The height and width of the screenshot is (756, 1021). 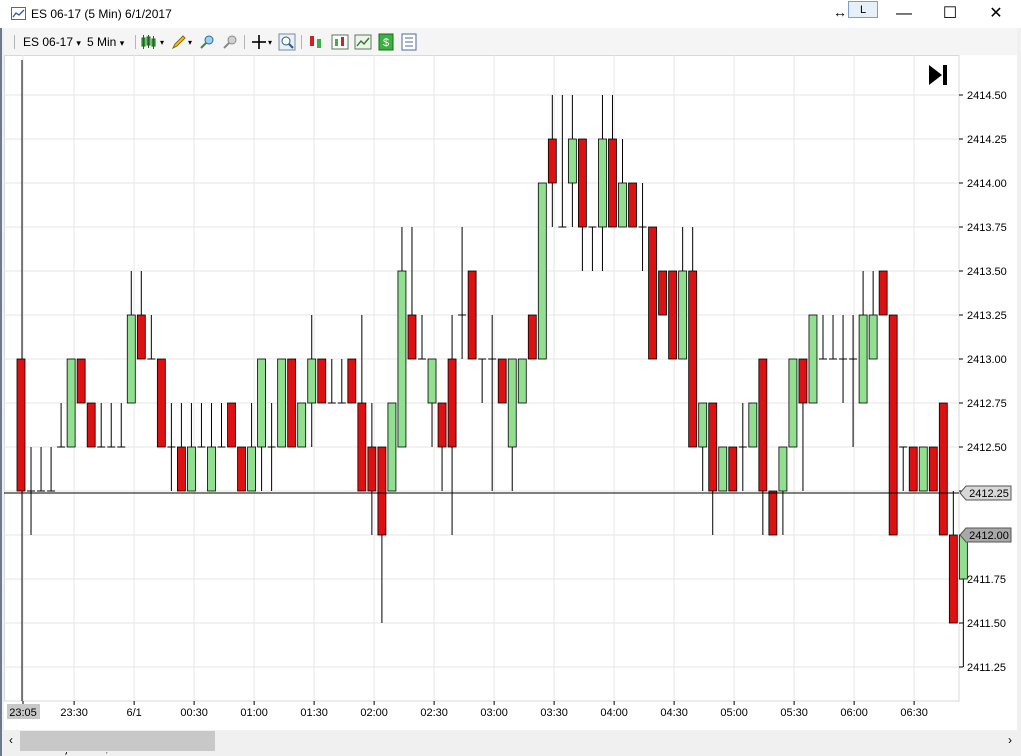 What do you see at coordinates (316, 42) in the screenshot?
I see `data-series-icon` at bounding box center [316, 42].